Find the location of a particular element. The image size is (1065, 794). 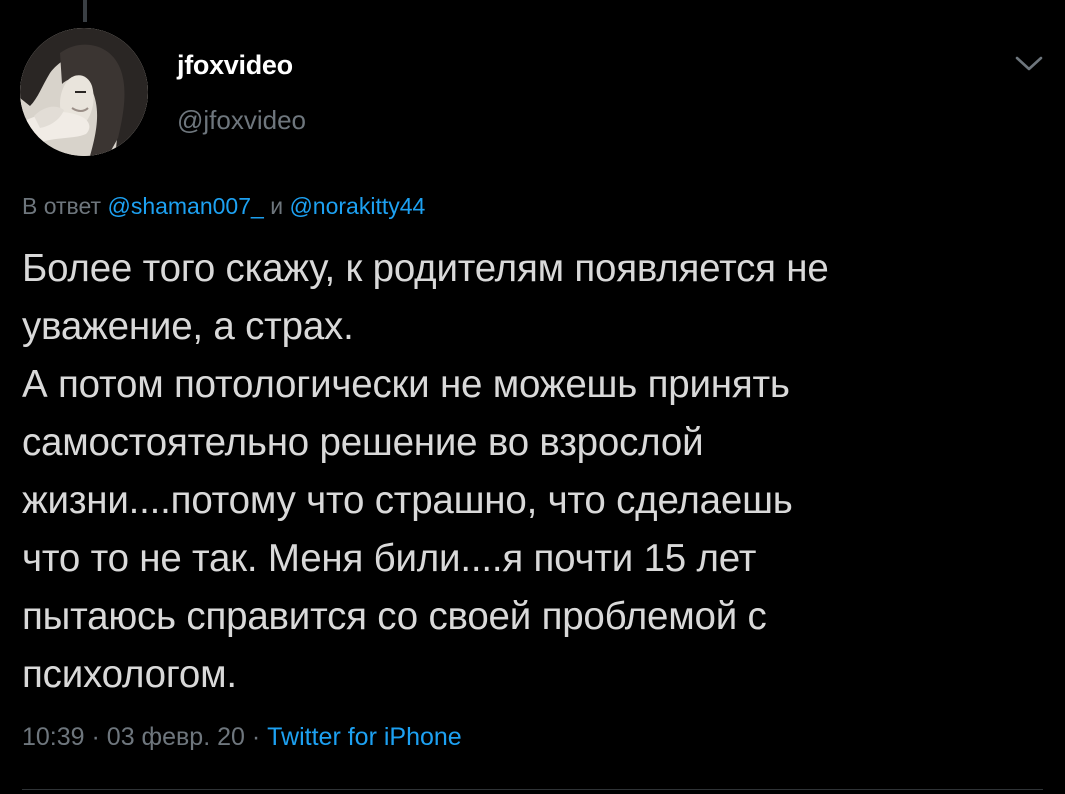

reply-conjunction: и is located at coordinates (277, 206).